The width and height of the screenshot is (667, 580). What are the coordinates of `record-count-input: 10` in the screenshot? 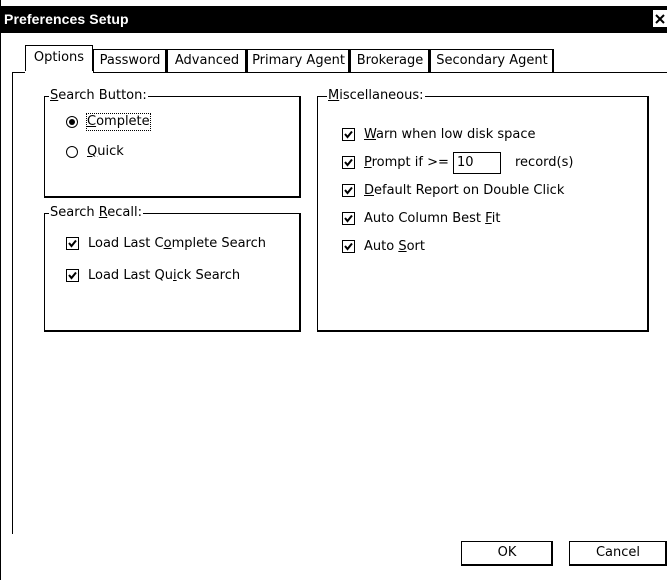 It's located at (477, 163).